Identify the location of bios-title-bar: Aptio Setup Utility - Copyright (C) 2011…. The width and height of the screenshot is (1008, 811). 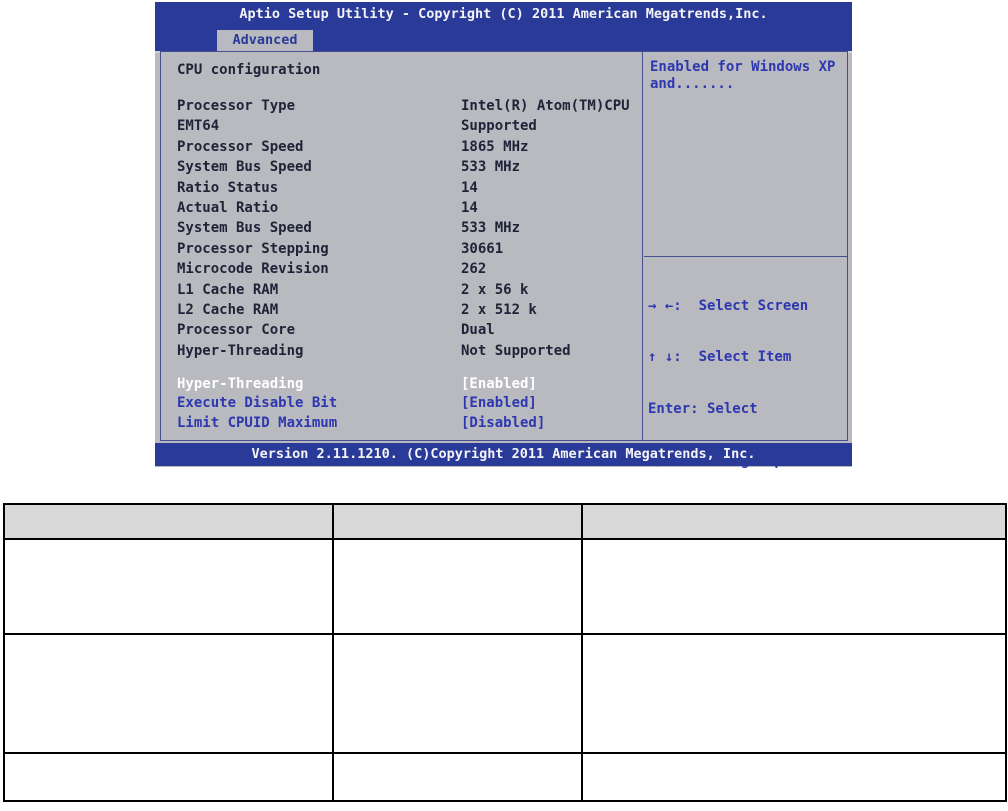
(503, 14).